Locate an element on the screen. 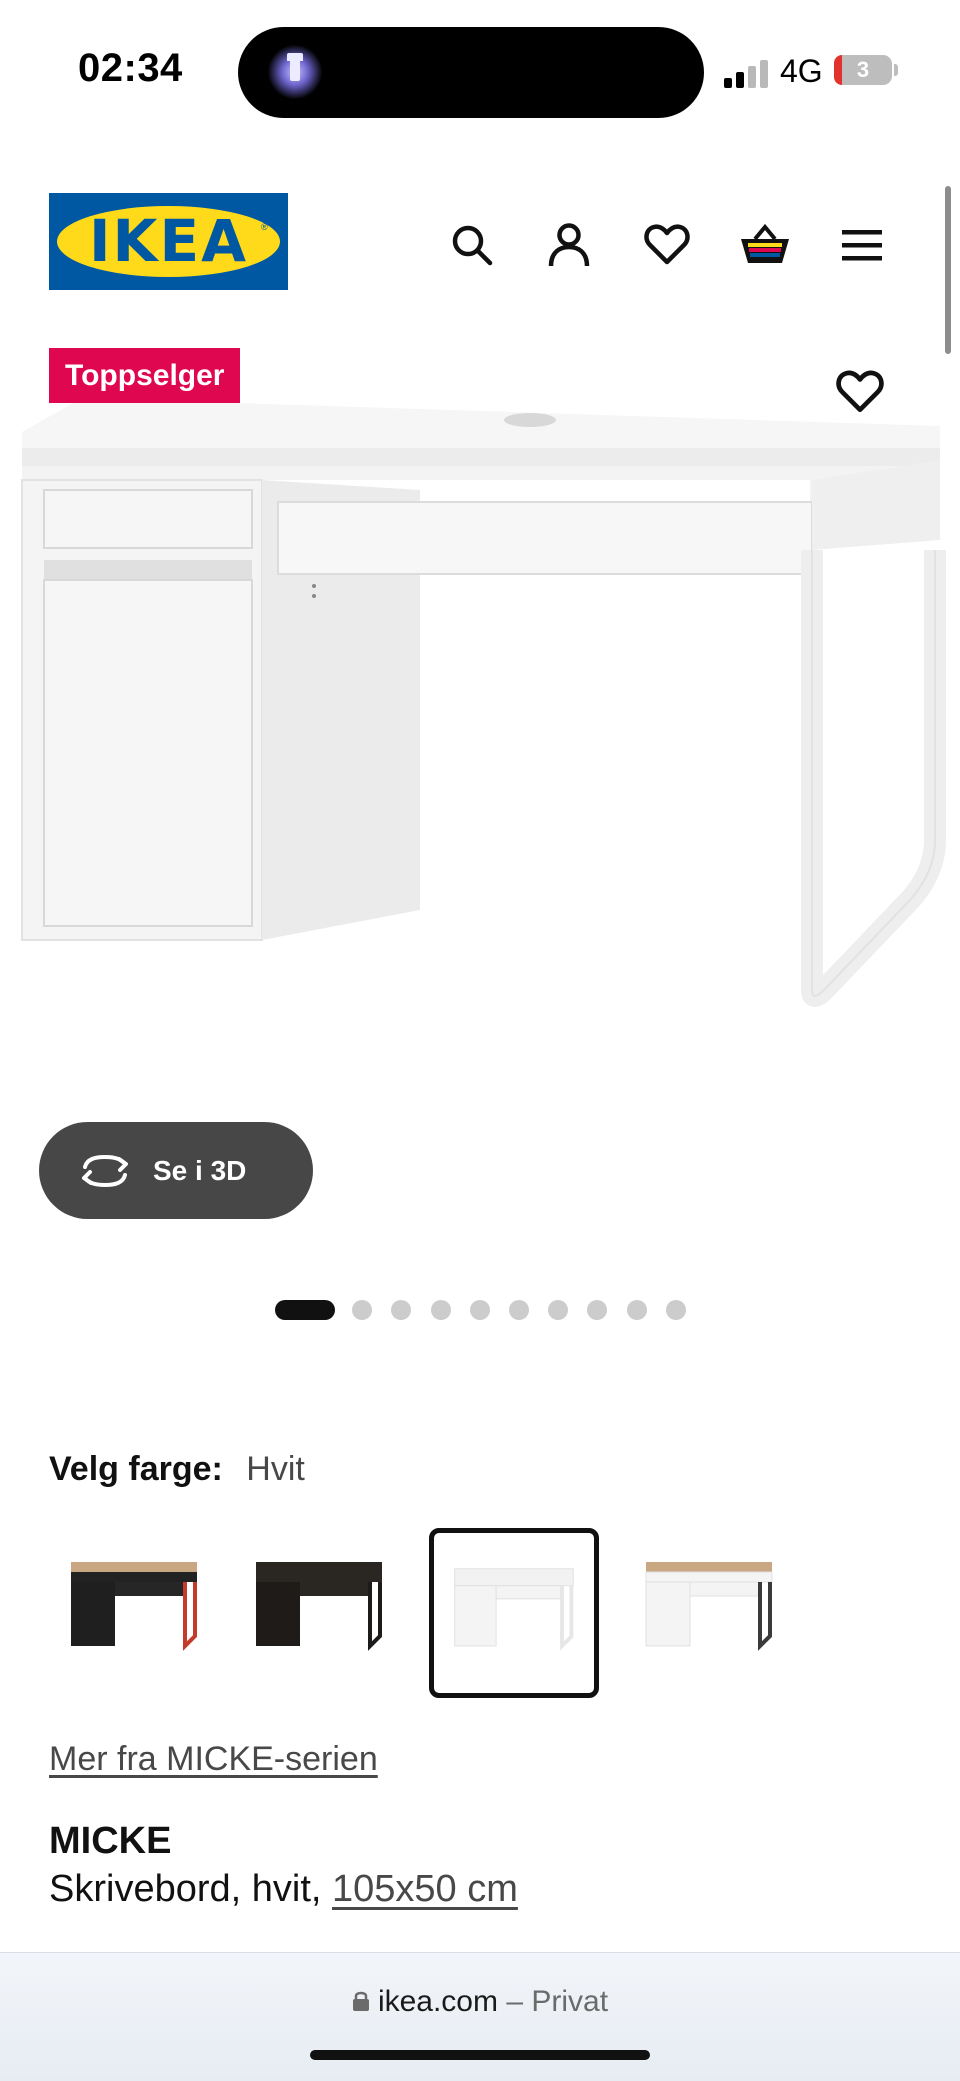 Image resolution: width=960 pixels, height=2081 pixels. battery-level: 3 is located at coordinates (863, 69).